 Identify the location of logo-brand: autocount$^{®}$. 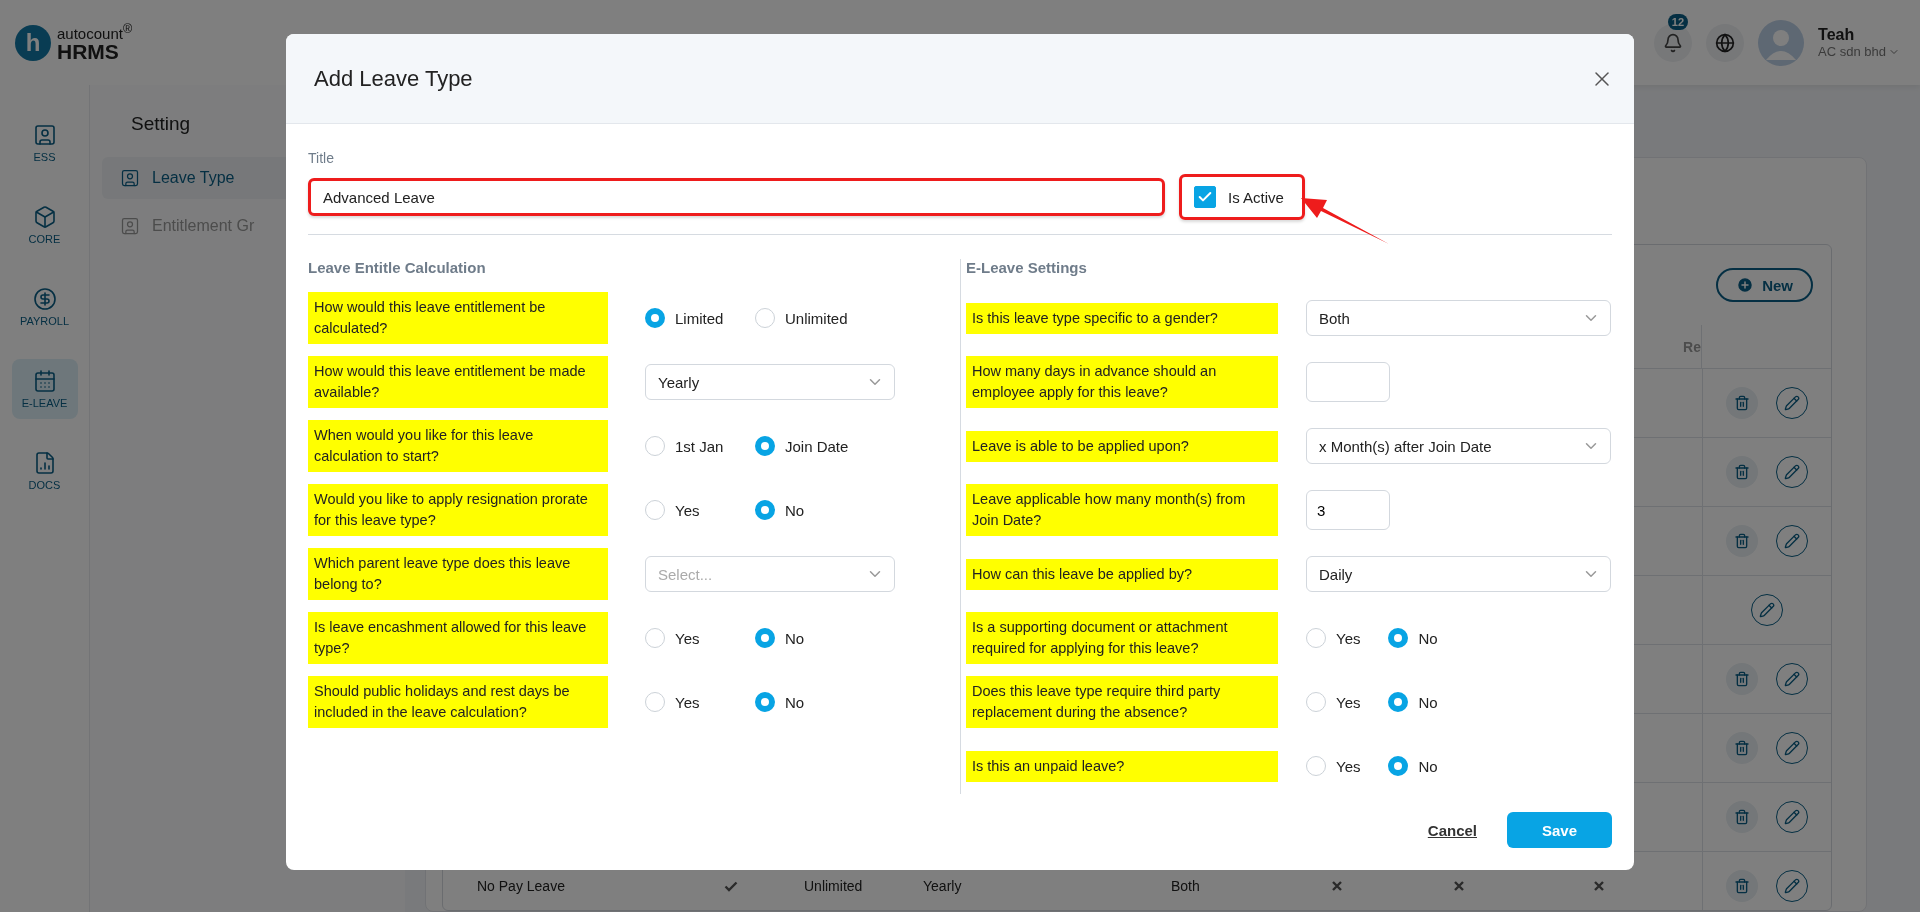
(95, 32).